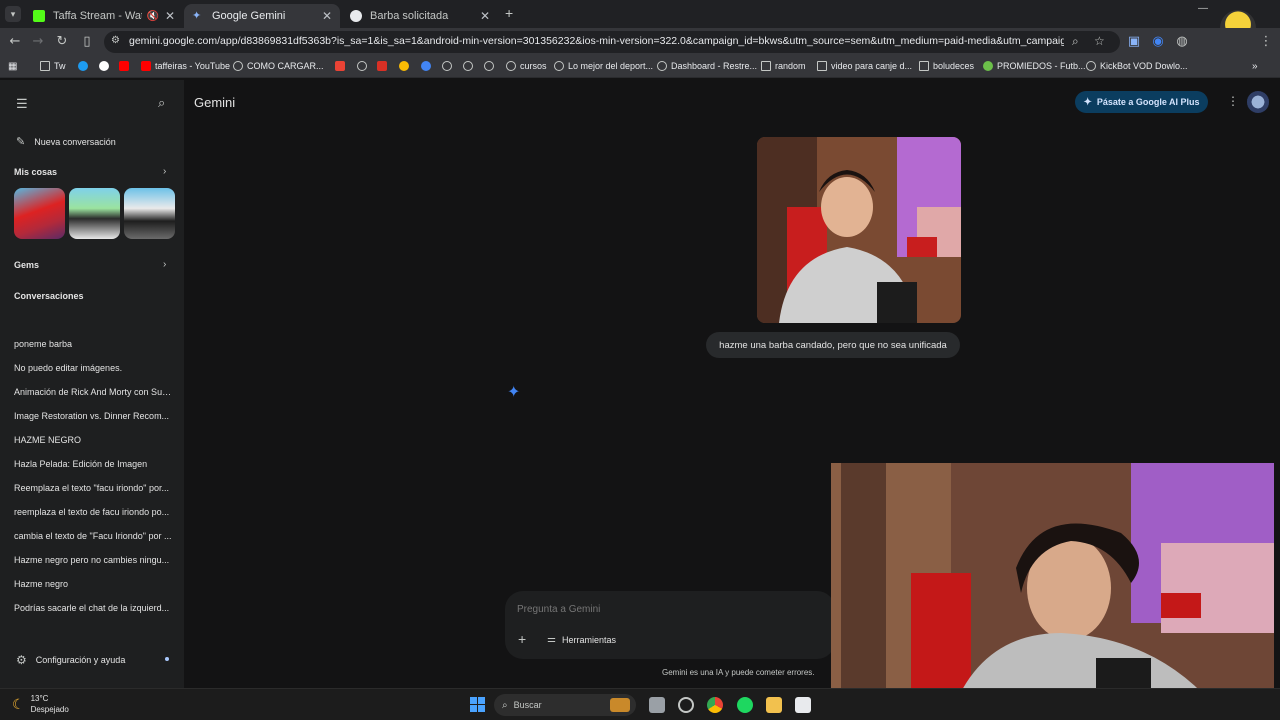  What do you see at coordinates (70, 660) in the screenshot?
I see `settings-help-button: ⚙ Configuración y ayuda` at bounding box center [70, 660].